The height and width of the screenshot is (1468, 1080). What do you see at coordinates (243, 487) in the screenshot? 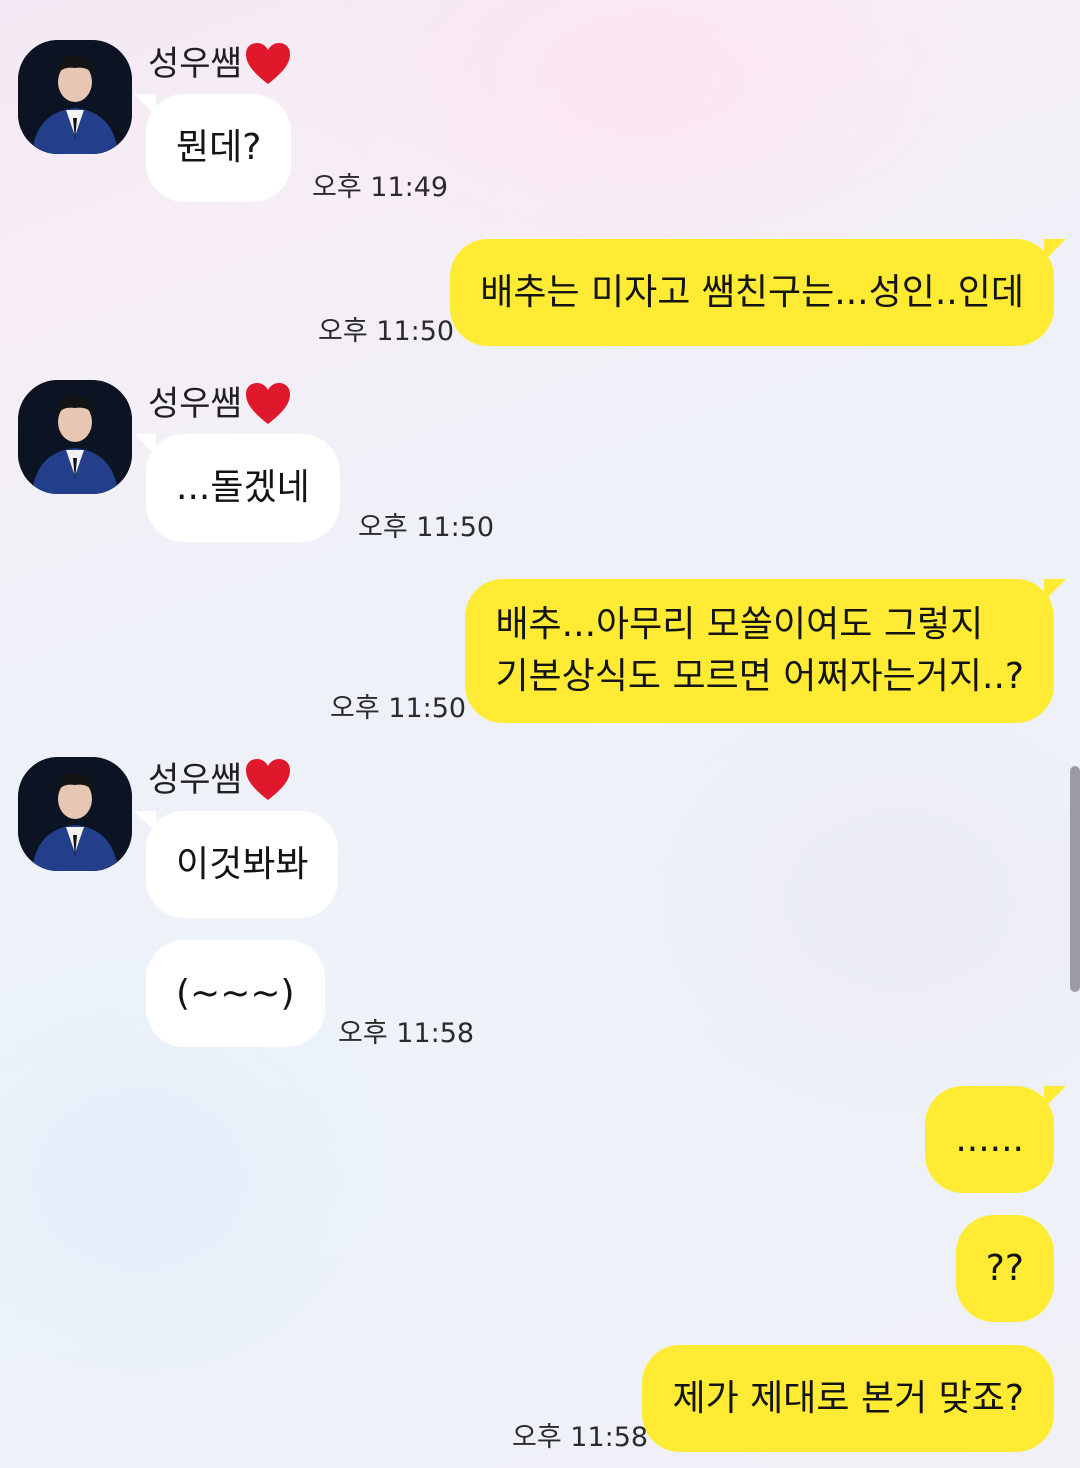
I see `message-text: ...돌겠네` at bounding box center [243, 487].